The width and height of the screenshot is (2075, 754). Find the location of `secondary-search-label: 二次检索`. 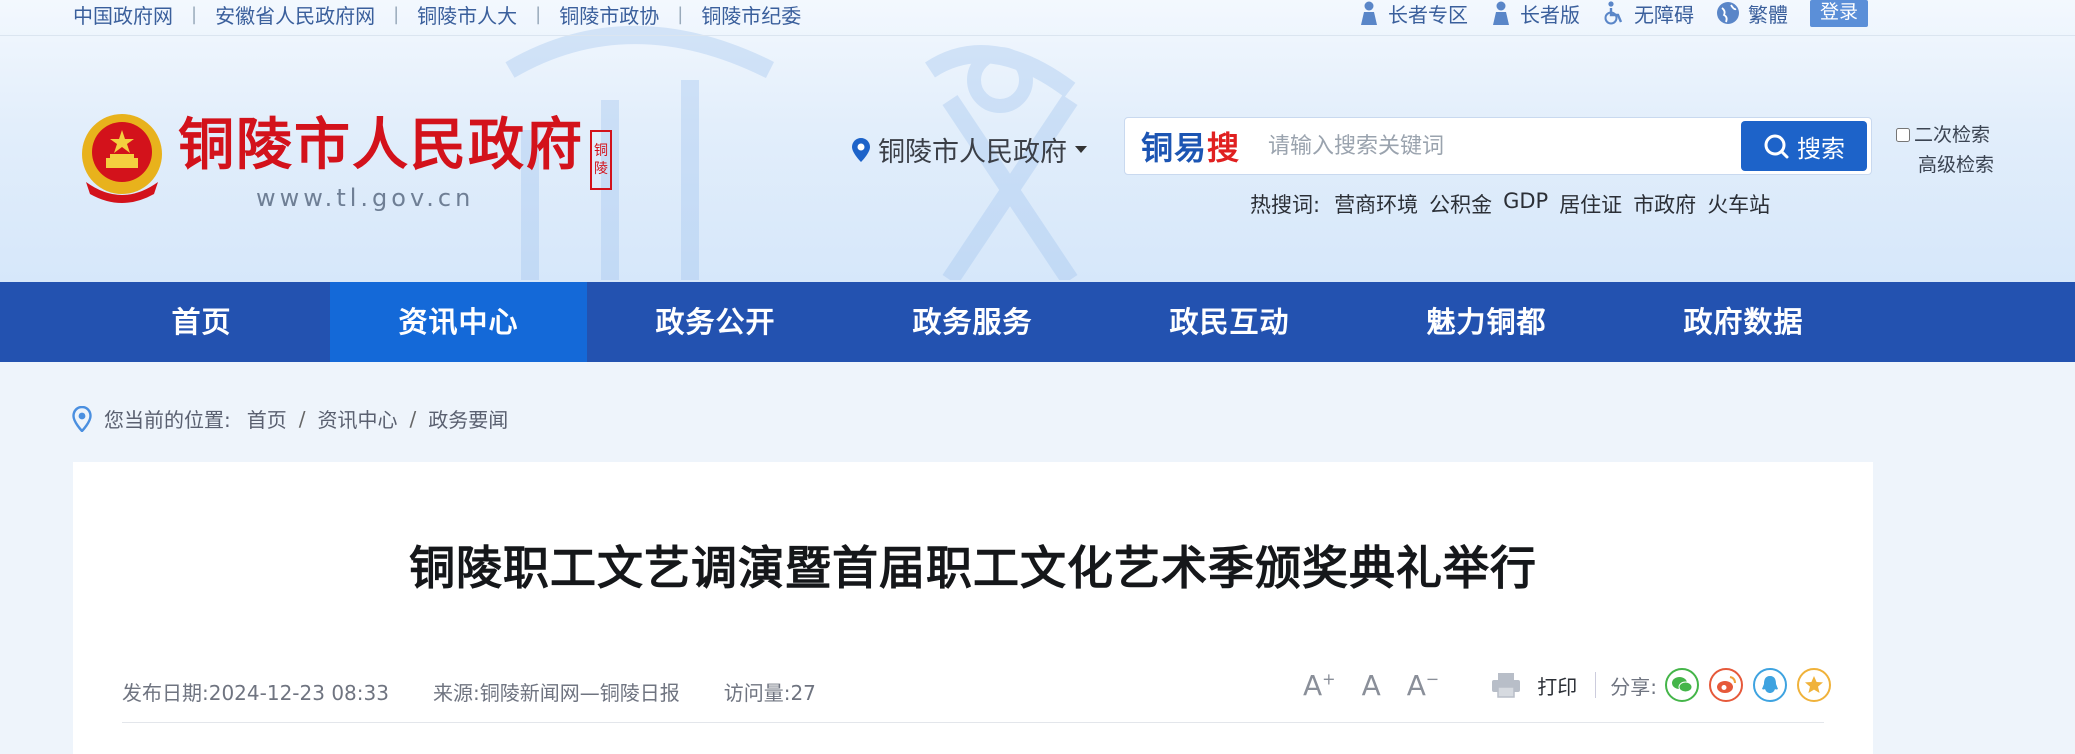

secondary-search-label: 二次检索 is located at coordinates (1952, 135).